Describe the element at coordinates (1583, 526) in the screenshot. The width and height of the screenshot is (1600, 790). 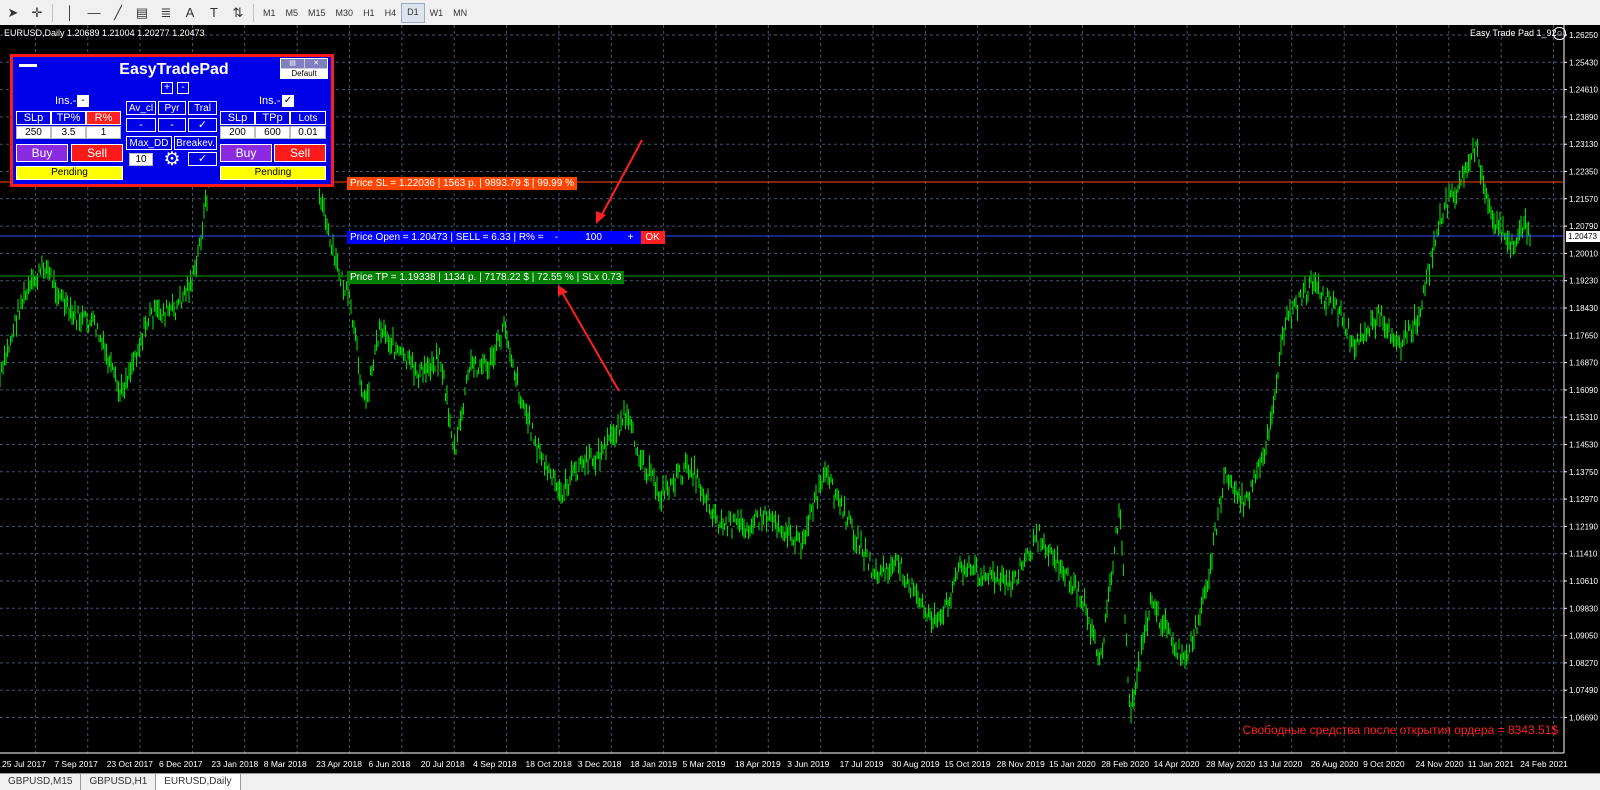
I see `price-tick-label: 1.12190` at that location.